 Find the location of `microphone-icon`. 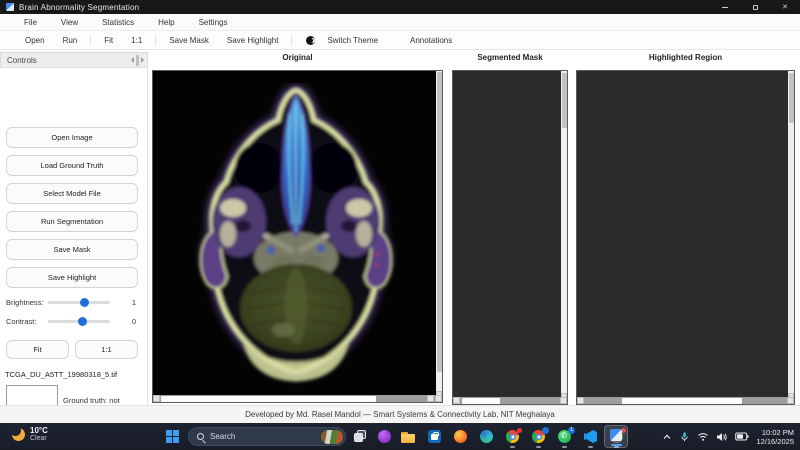

microphone-icon is located at coordinates (684, 437).